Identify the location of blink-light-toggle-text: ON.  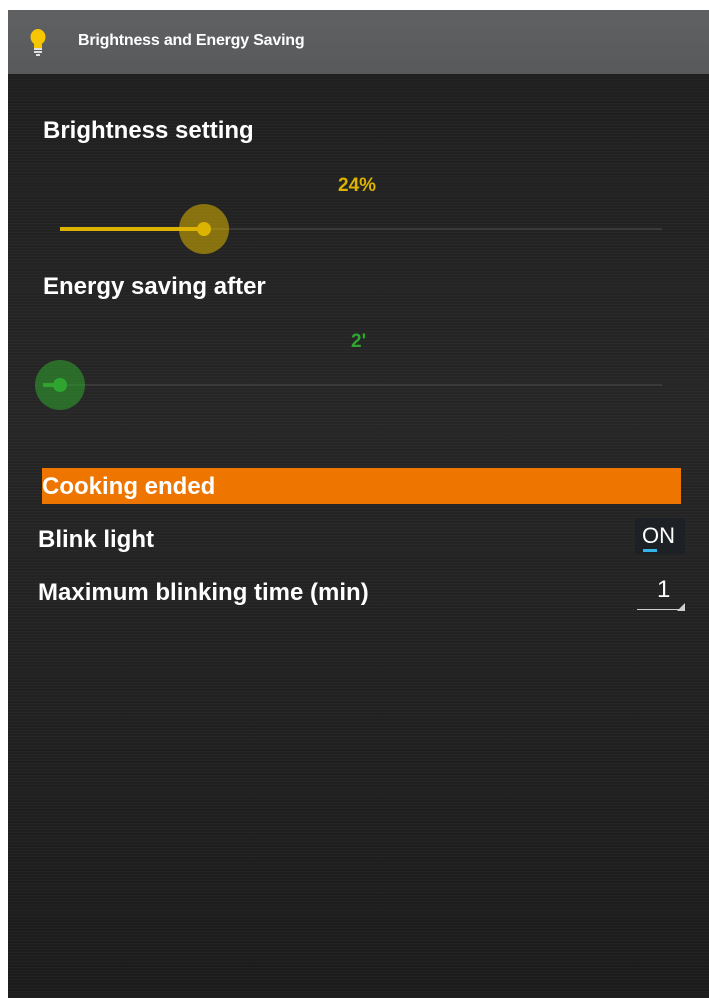
(658, 535).